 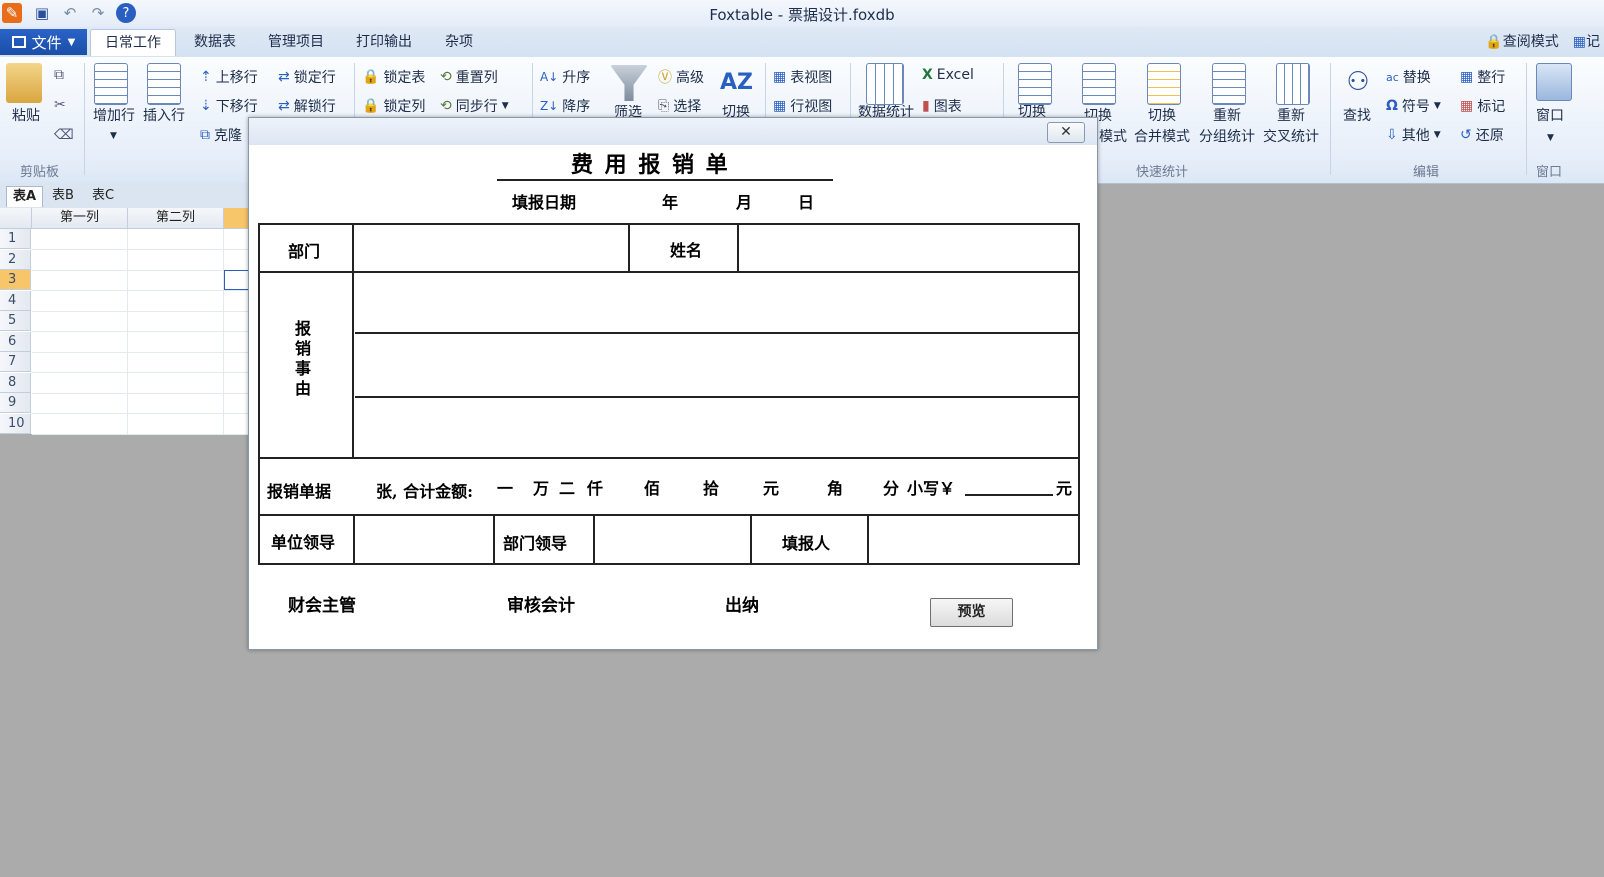 What do you see at coordinates (1357, 115) in the screenshot?
I see `find-button: 查找` at bounding box center [1357, 115].